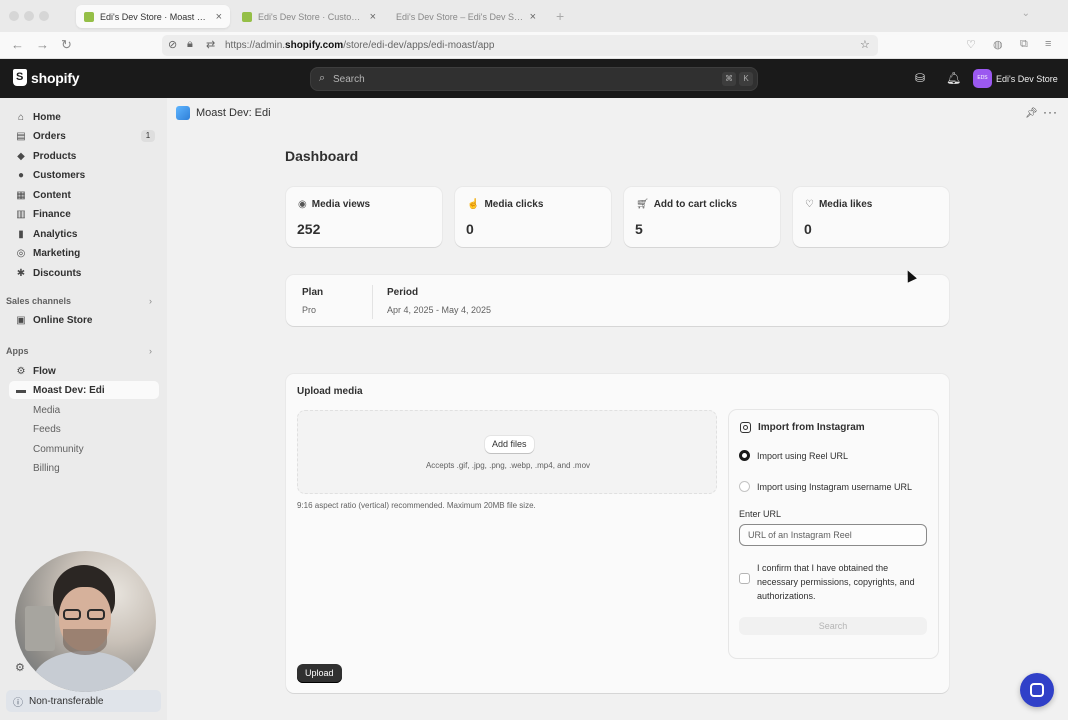 This screenshot has width=1068, height=720. What do you see at coordinates (84, 117) in the screenshot?
I see `sidebar-item-home: ⌂ Home` at bounding box center [84, 117].